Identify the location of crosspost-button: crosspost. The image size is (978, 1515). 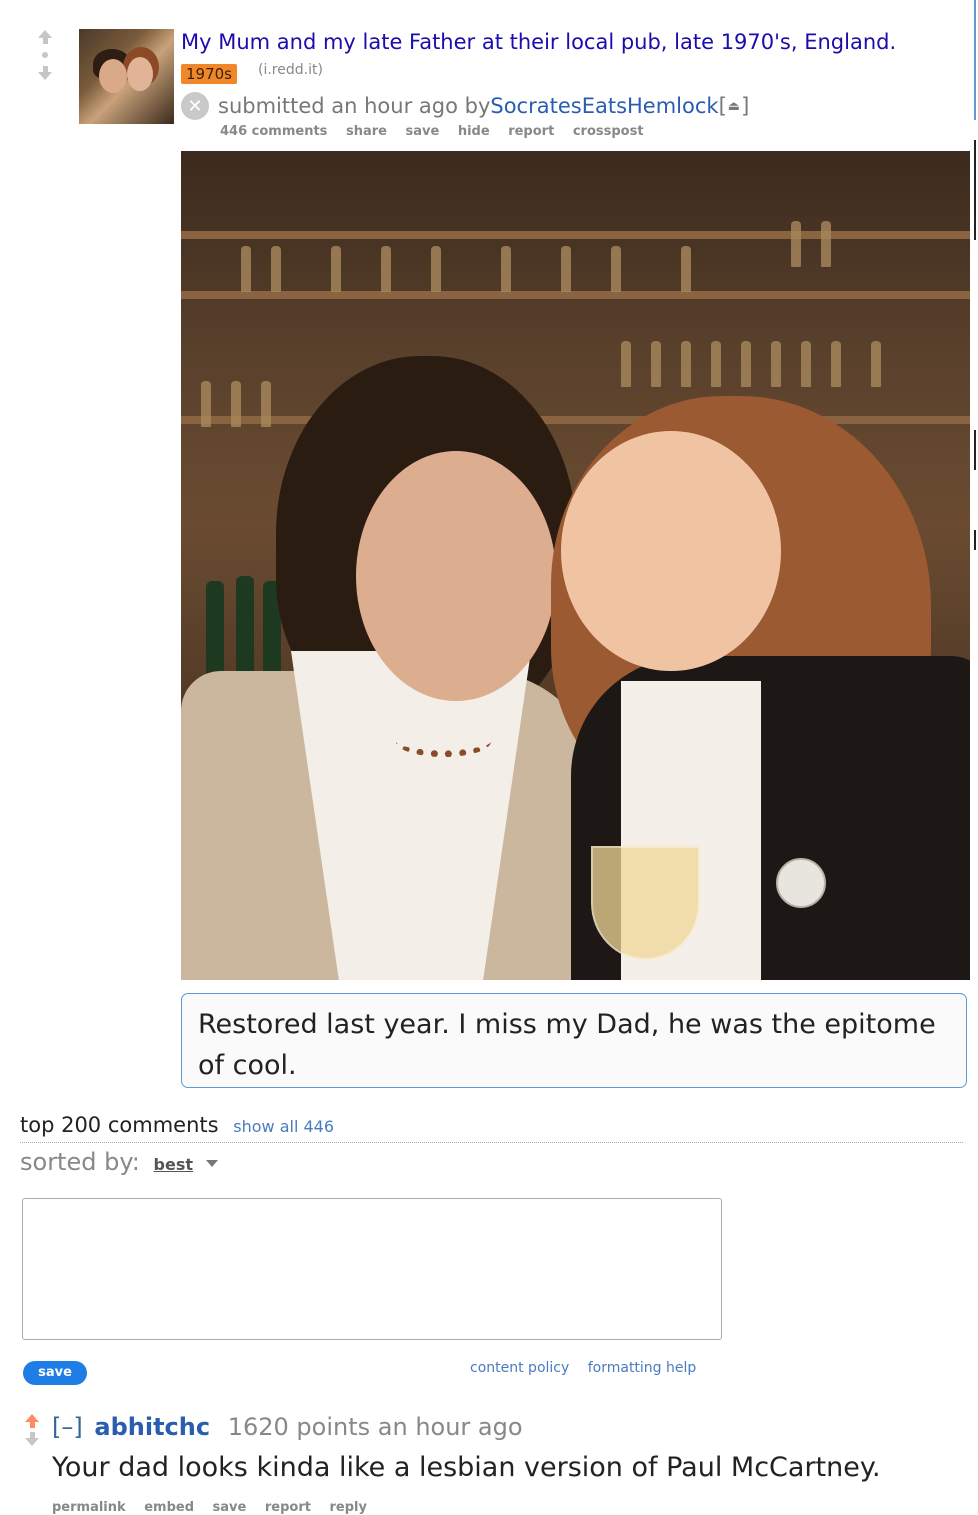
(608, 131).